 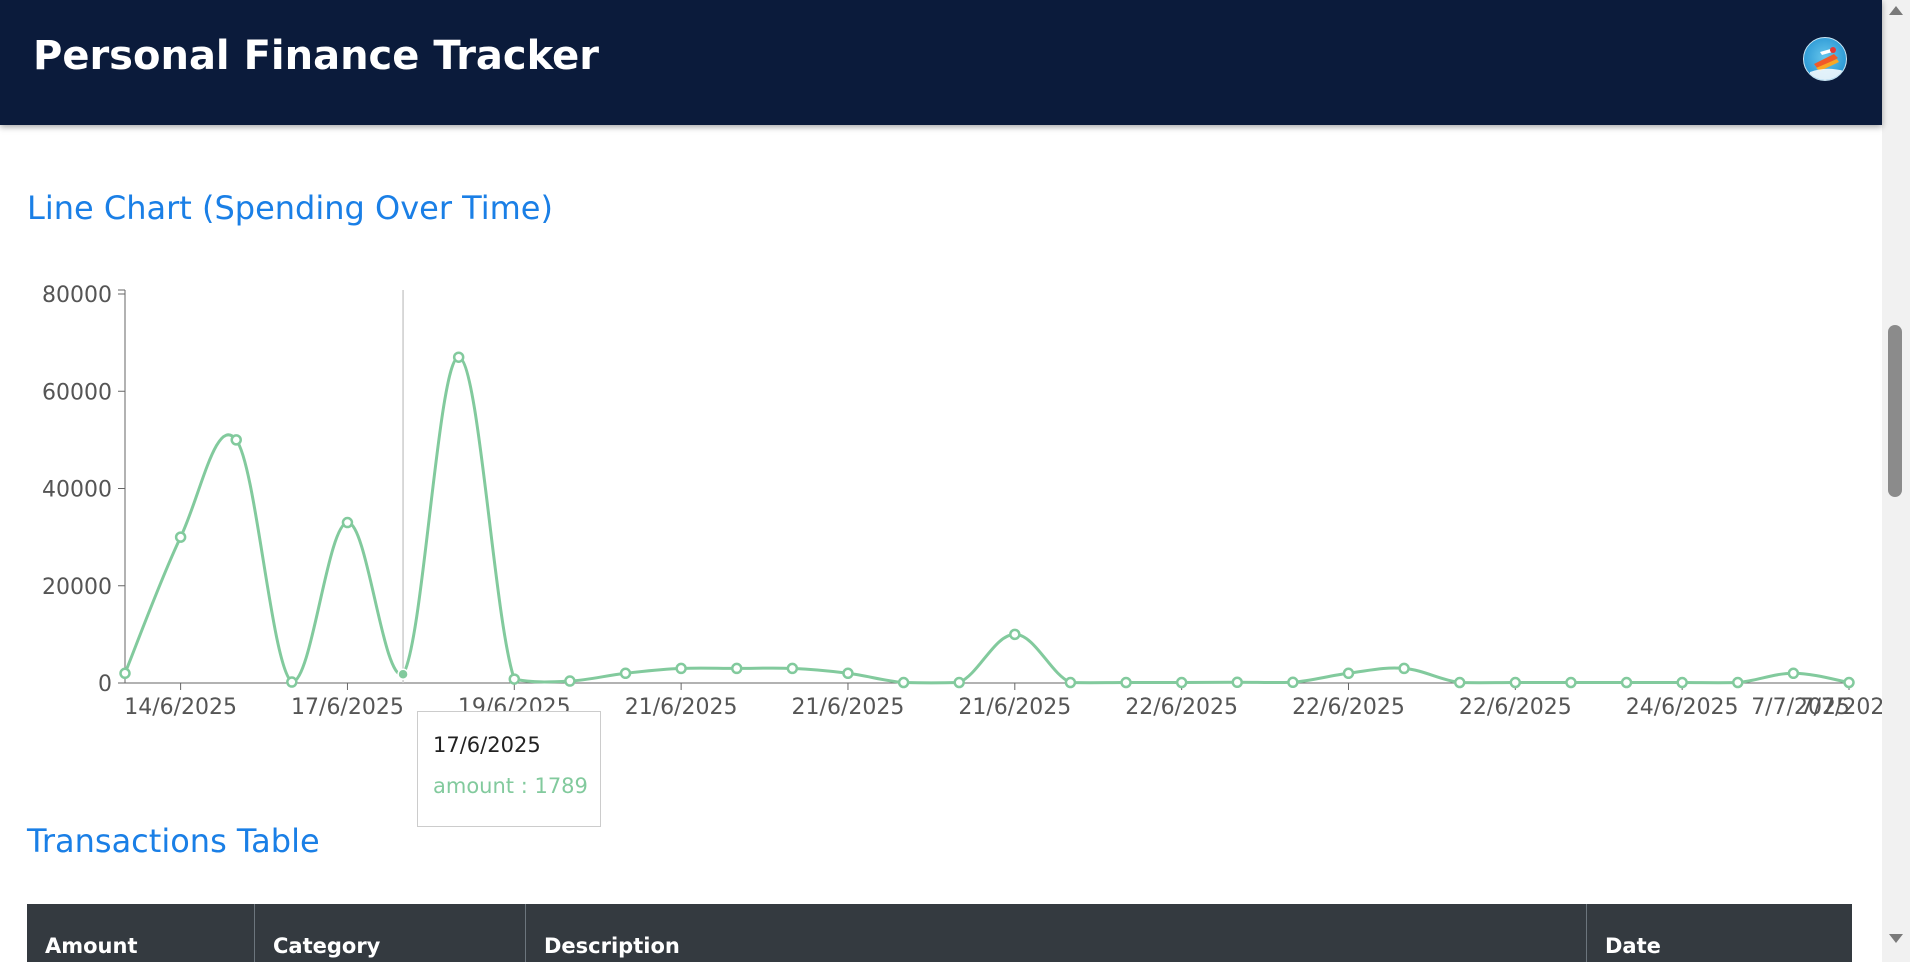 What do you see at coordinates (1719, 933) in the screenshot?
I see `column-header-date: Date` at bounding box center [1719, 933].